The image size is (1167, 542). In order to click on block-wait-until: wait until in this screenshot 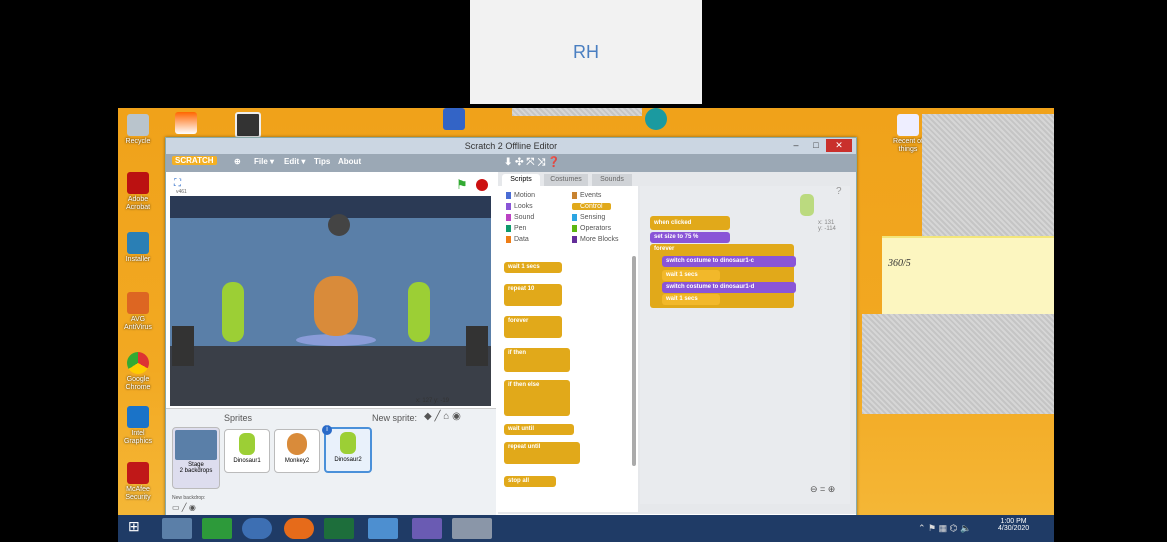, I will do `click(539, 429)`.